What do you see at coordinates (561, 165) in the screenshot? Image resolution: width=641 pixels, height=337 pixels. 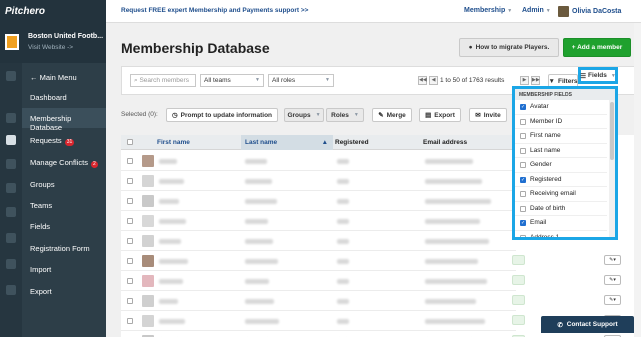 I see `field-option: Gender` at bounding box center [561, 165].